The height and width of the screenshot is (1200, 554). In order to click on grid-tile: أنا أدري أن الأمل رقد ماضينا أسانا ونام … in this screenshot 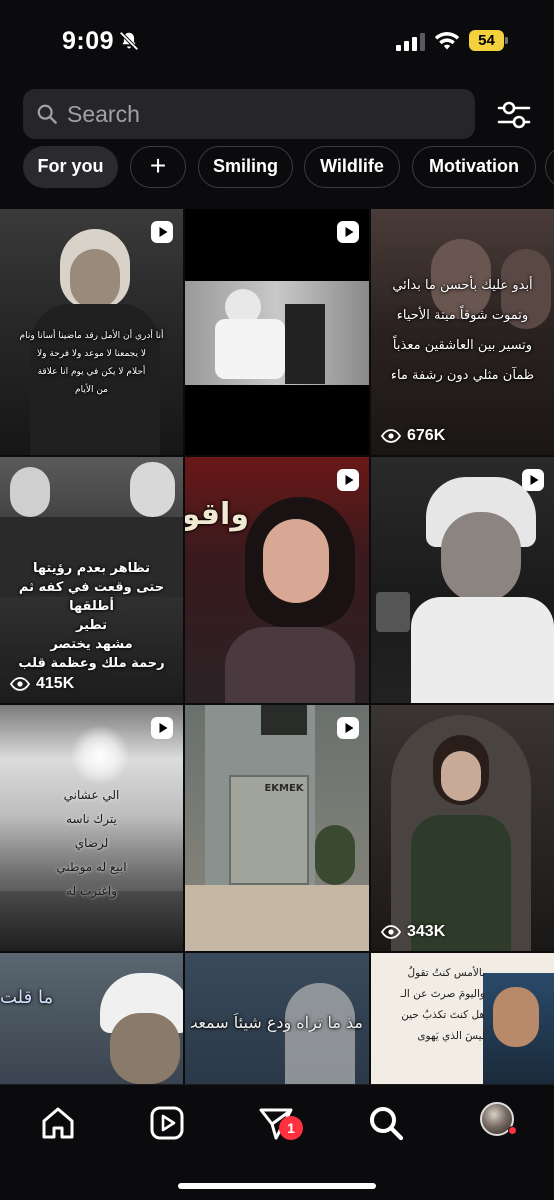, I will do `click(91, 332)`.